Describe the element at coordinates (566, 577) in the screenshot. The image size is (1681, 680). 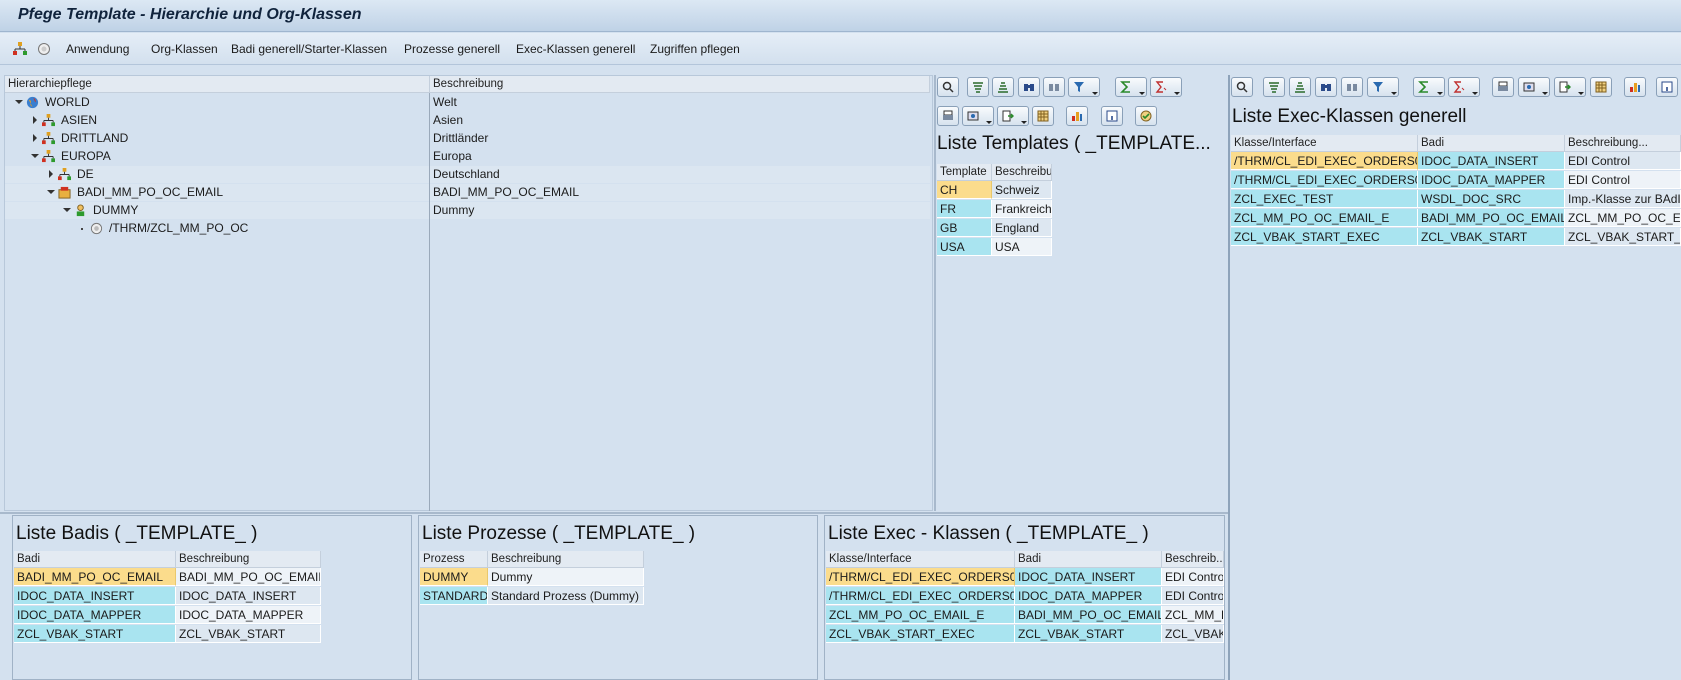
I see `process-description-cell: Dummy` at that location.